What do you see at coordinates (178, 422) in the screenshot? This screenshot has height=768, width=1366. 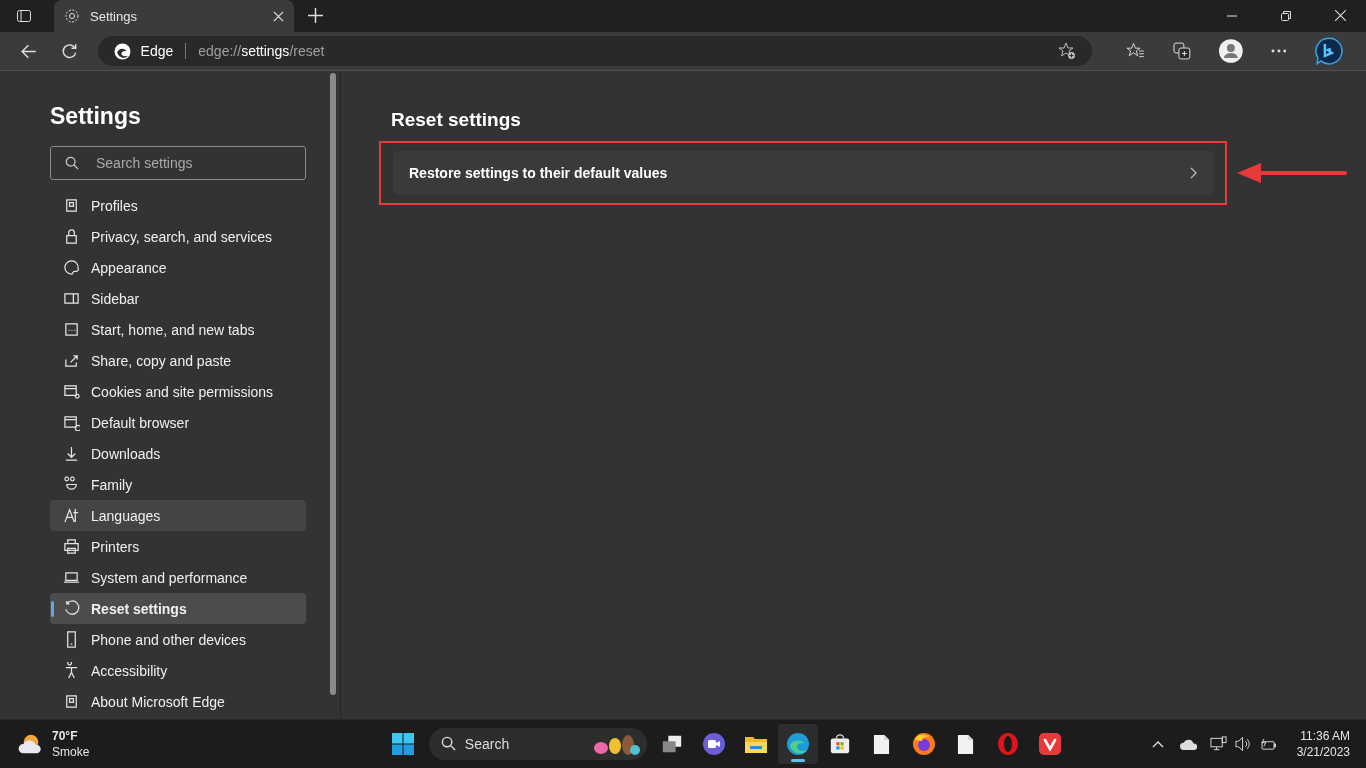 I see `sidebar-item: Default browser` at bounding box center [178, 422].